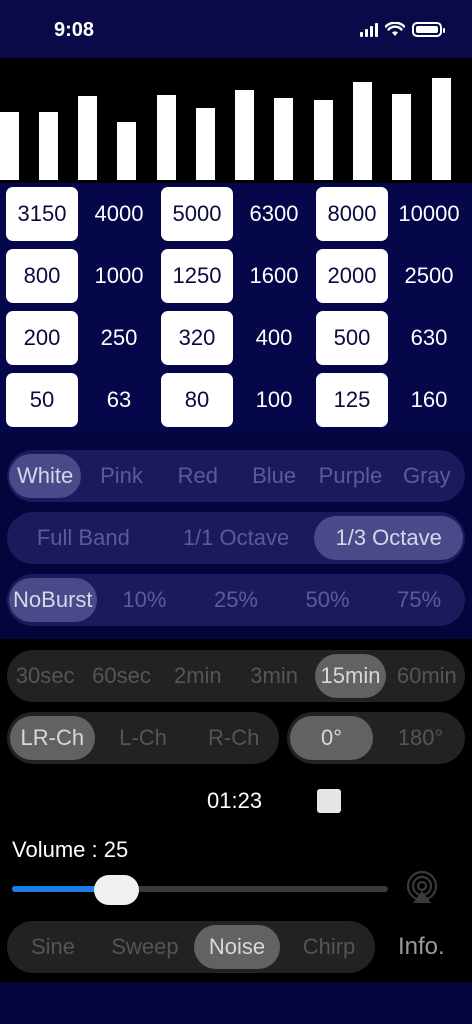 This screenshot has width=472, height=1024. What do you see at coordinates (119, 214) in the screenshot?
I see `frequency-button: 4000` at bounding box center [119, 214].